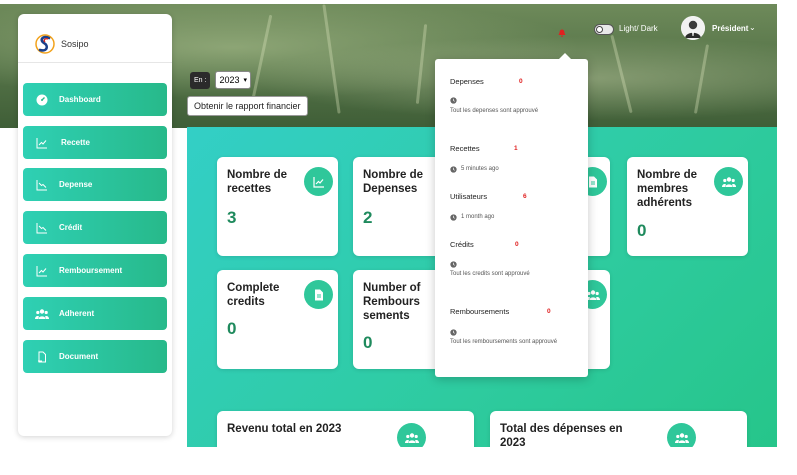 The image size is (797, 475). Describe the element at coordinates (599, 29) in the screenshot. I see `toggle-knob` at that location.